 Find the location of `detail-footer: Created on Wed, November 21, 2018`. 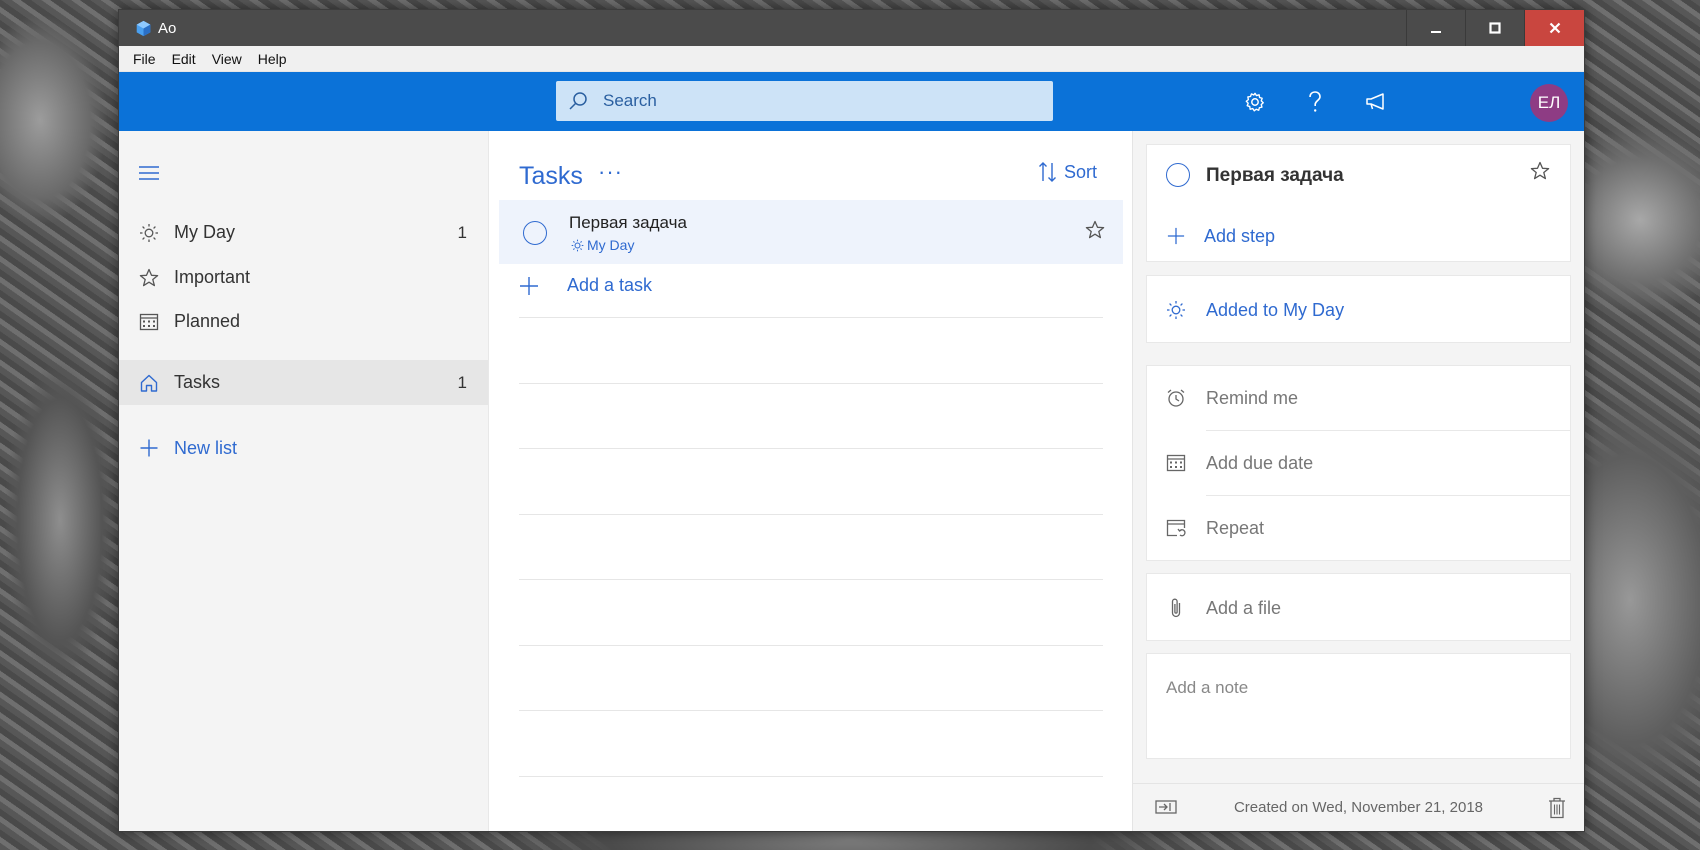

detail-footer: Created on Wed, November 21, 2018 is located at coordinates (1358, 807).